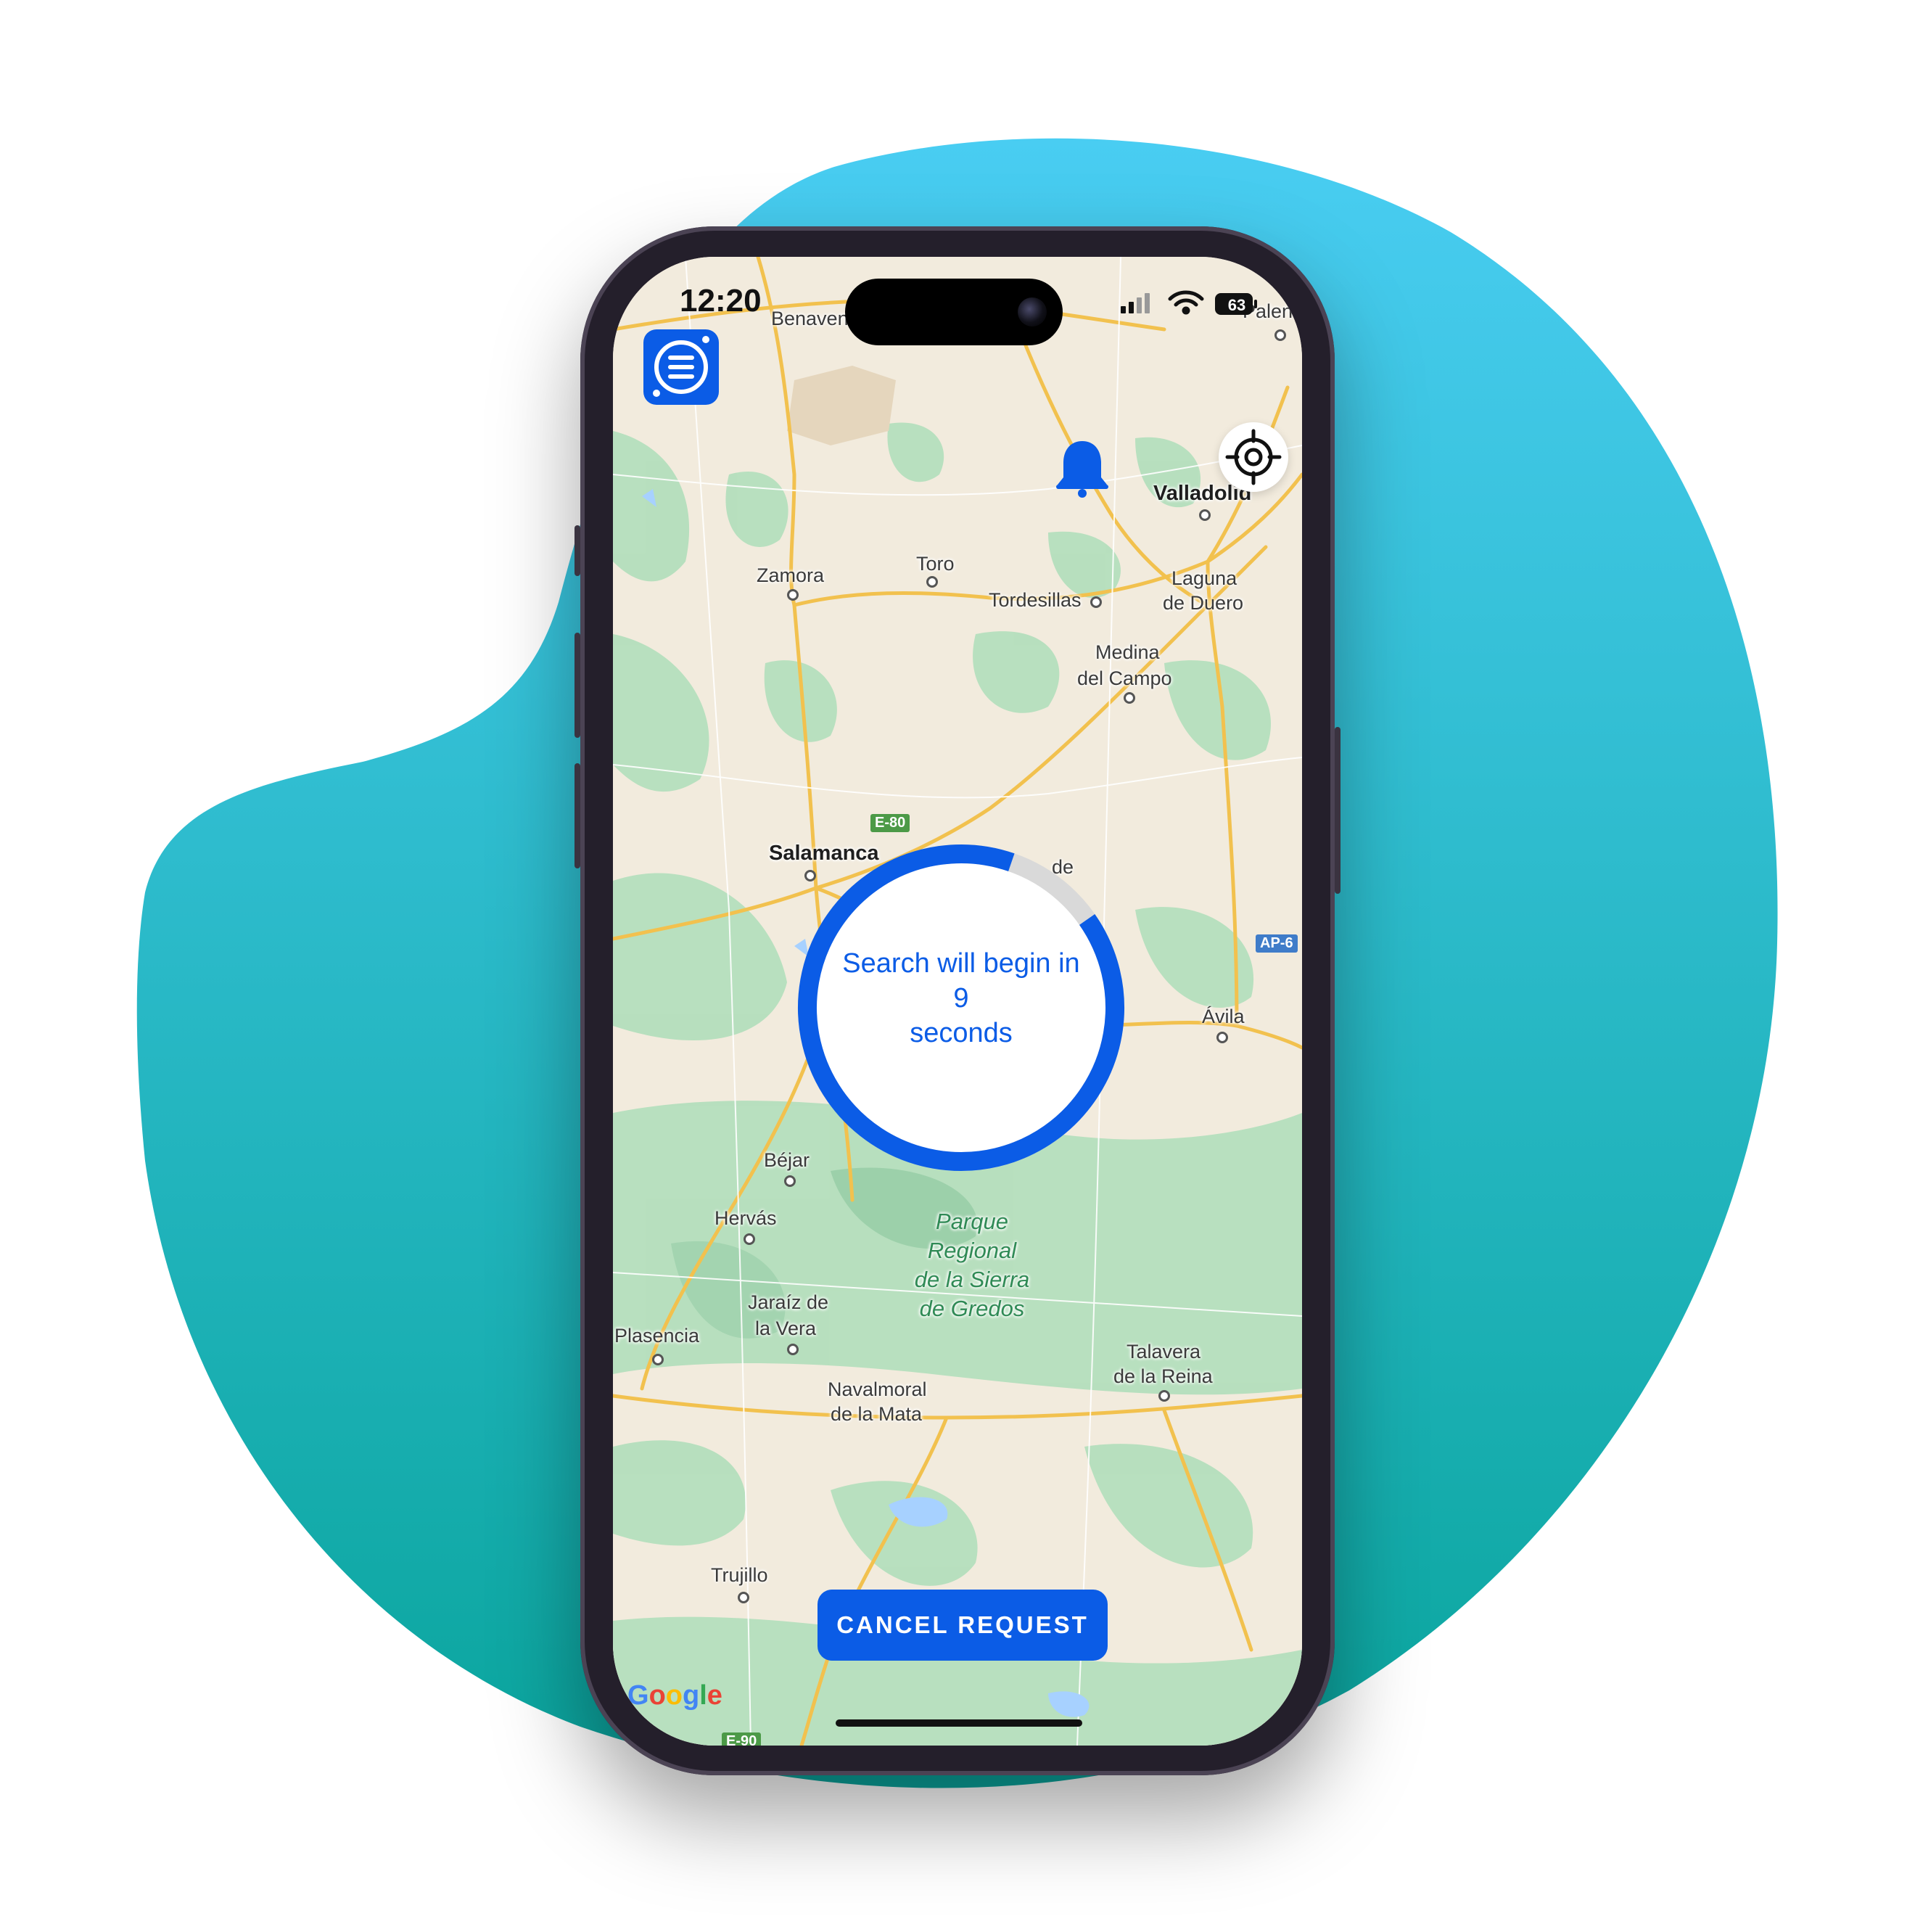 This screenshot has height=1932, width=1915. What do you see at coordinates (1223, 1016) in the screenshot?
I see `map-label-avila: Ávila` at bounding box center [1223, 1016].